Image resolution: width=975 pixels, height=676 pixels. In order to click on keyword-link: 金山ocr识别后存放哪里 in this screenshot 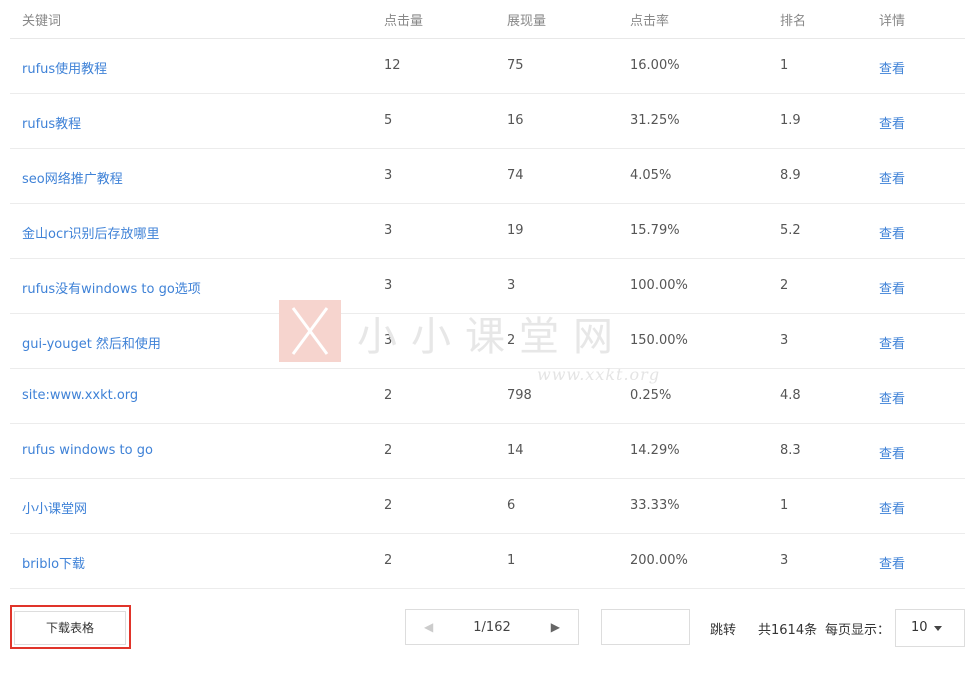, I will do `click(90, 232)`.